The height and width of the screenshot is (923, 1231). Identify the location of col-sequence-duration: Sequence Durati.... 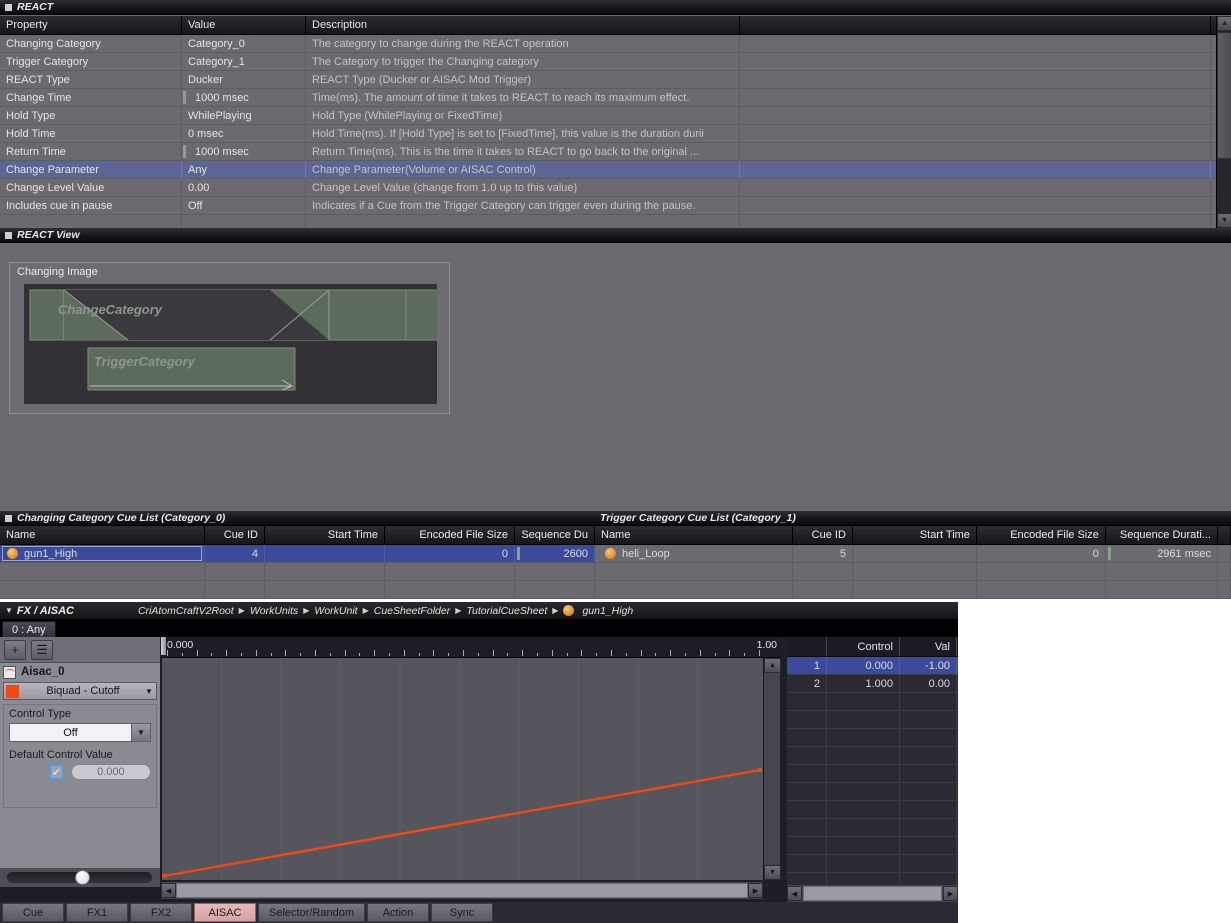
(1162, 535).